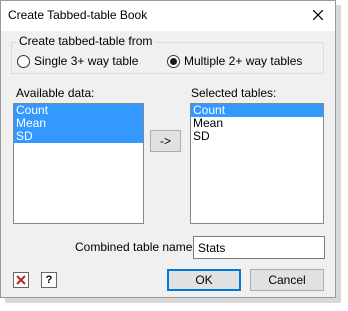 This screenshot has height=311, width=348. What do you see at coordinates (78, 15) in the screenshot?
I see `window-title: Create Tabbed-table Book` at bounding box center [78, 15].